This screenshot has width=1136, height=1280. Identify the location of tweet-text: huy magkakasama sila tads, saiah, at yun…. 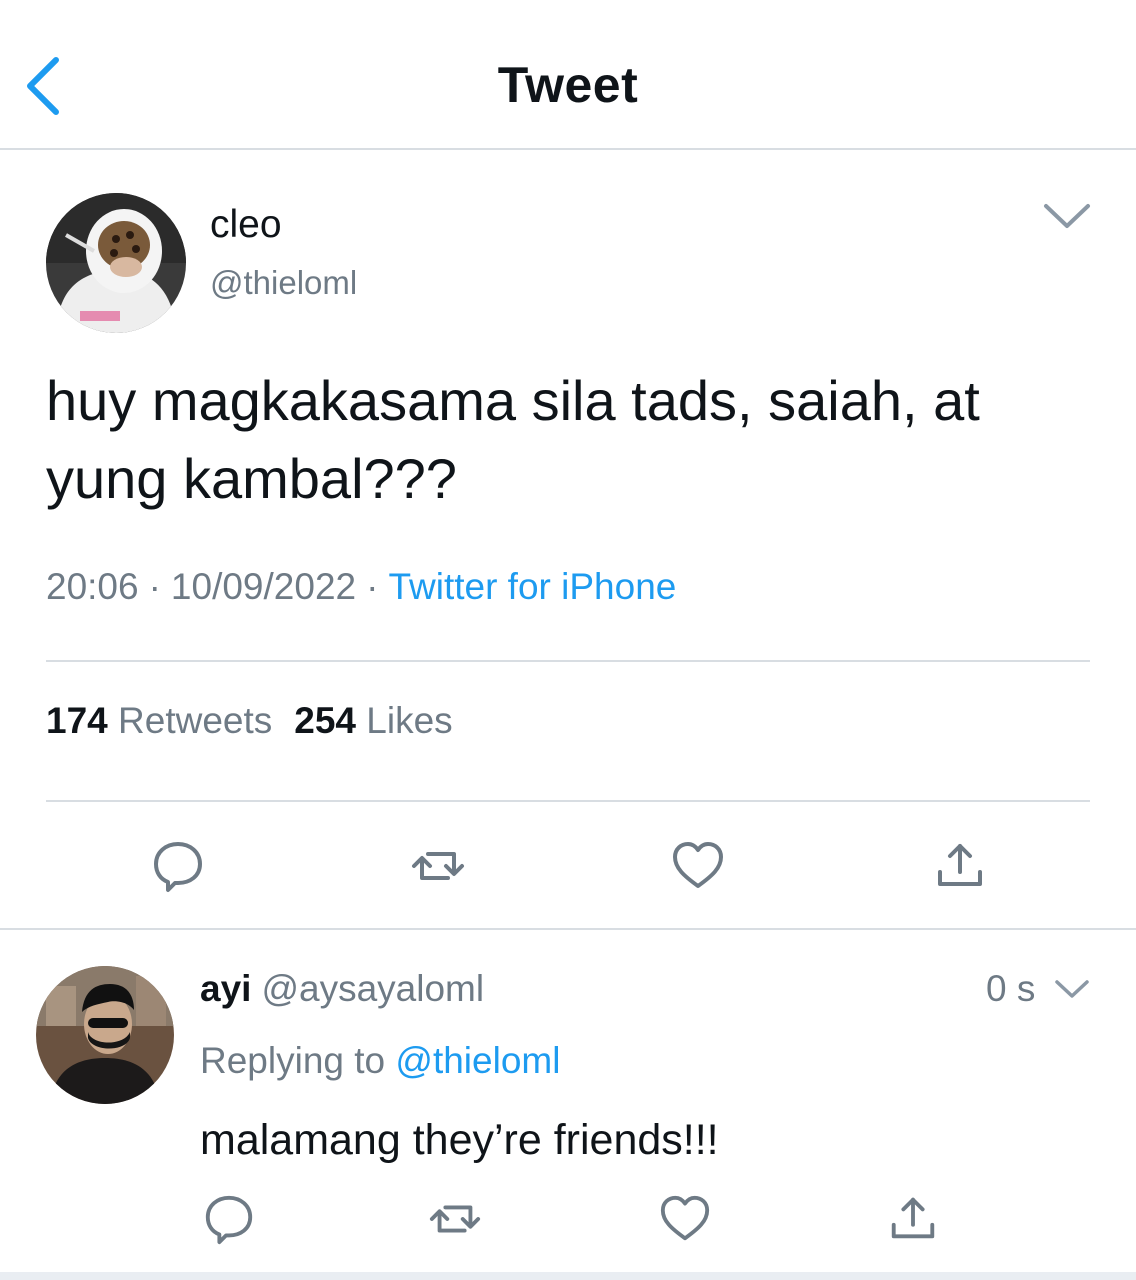
(513, 439).